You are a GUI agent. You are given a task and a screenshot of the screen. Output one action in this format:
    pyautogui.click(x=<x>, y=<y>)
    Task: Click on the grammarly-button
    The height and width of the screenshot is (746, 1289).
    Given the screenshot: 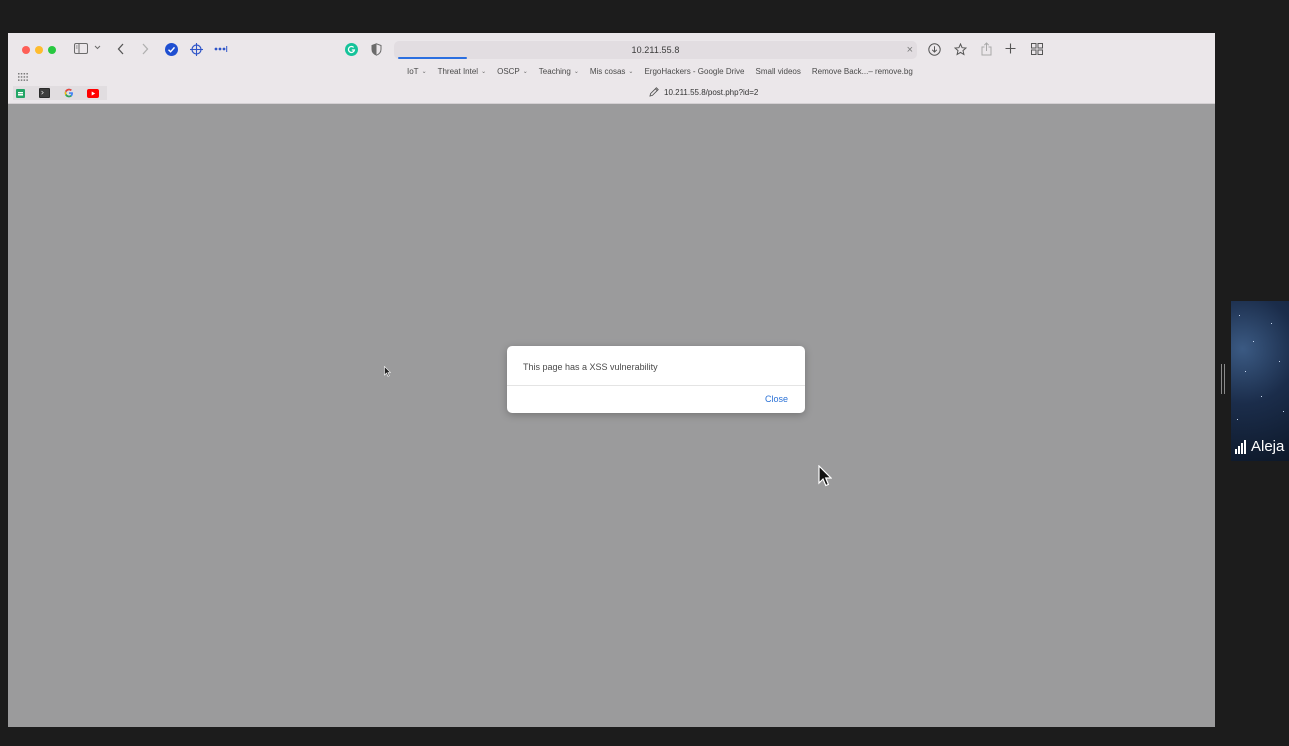 What is the action you would take?
    pyautogui.click(x=351, y=49)
    